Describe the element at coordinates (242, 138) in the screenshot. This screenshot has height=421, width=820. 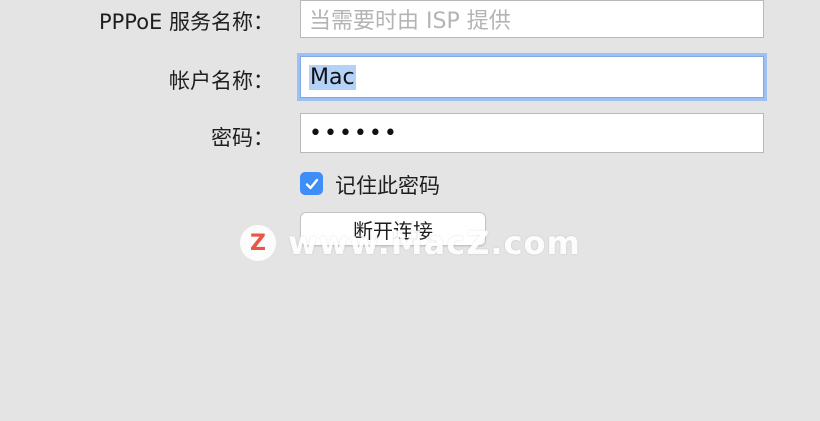
I see `password-label: 密码：` at that location.